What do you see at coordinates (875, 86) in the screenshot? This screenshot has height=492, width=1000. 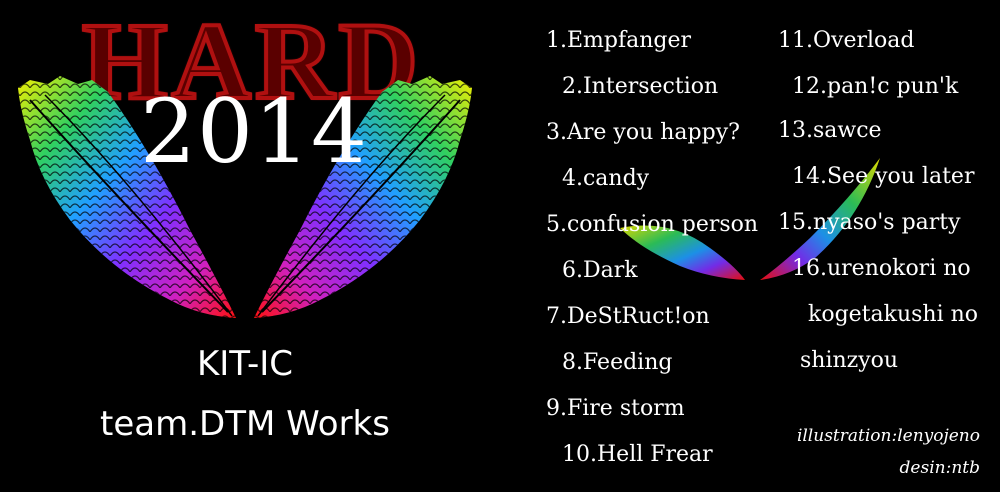 I see `track-item: 12.pan!c pun'k` at bounding box center [875, 86].